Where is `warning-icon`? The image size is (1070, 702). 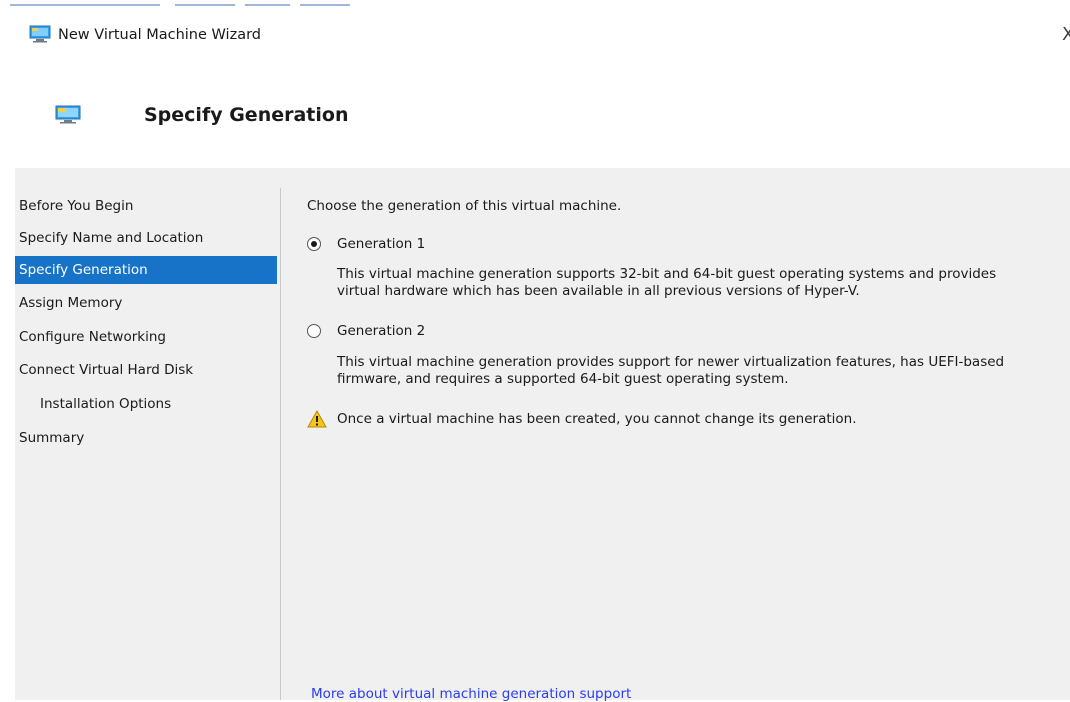 warning-icon is located at coordinates (317, 420).